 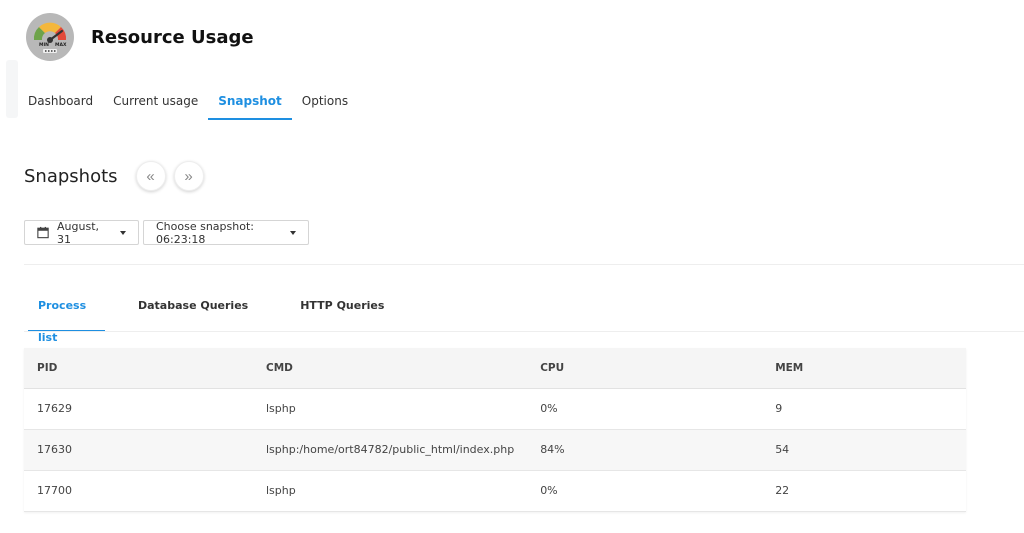 What do you see at coordinates (60, 102) in the screenshot?
I see `nav-dashboard: Dashboard` at bounding box center [60, 102].